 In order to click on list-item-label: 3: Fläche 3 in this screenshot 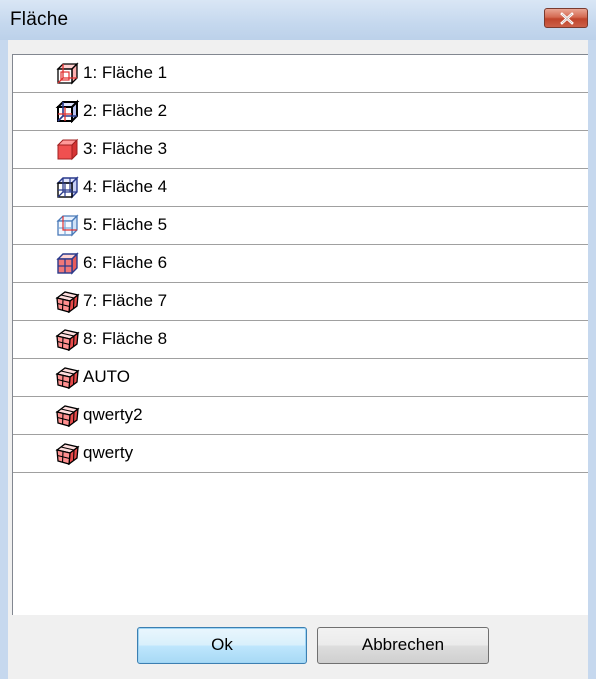, I will do `click(125, 148)`.